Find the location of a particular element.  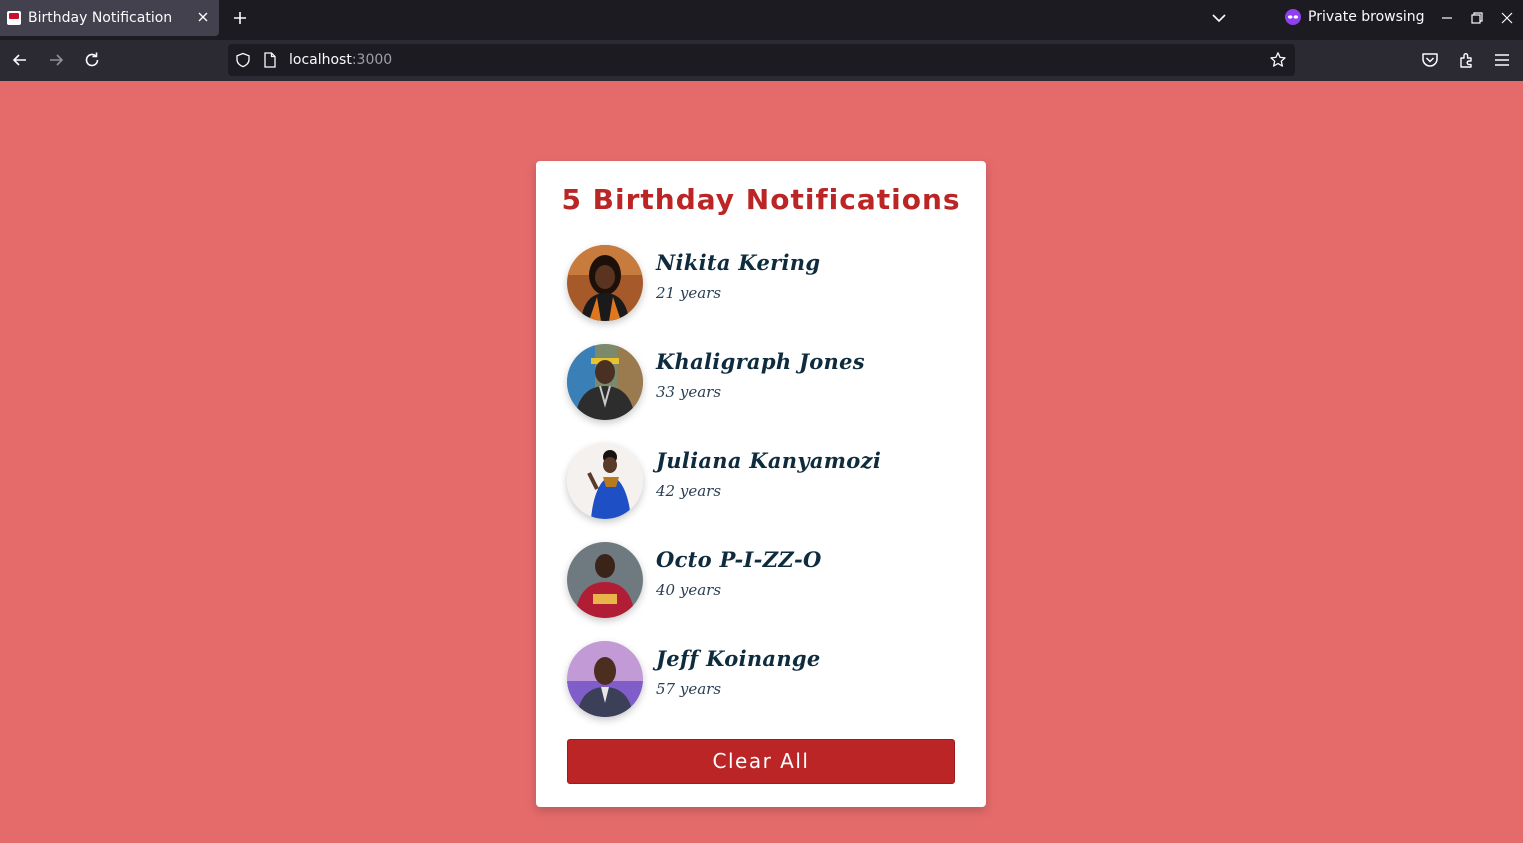

minimize-icon is located at coordinates (1447, 18).